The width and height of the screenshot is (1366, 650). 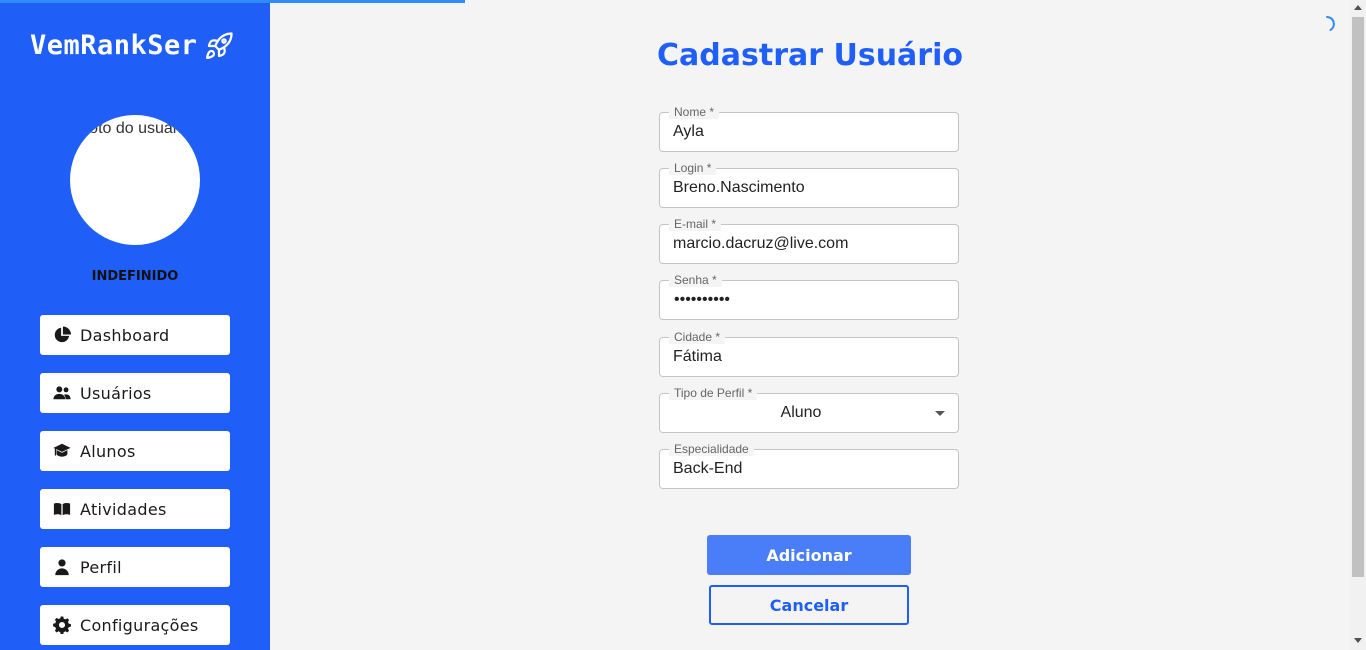 I want to click on tipo-perfil-select: Tipo de Perfil * Aluno, so click(x=809, y=409).